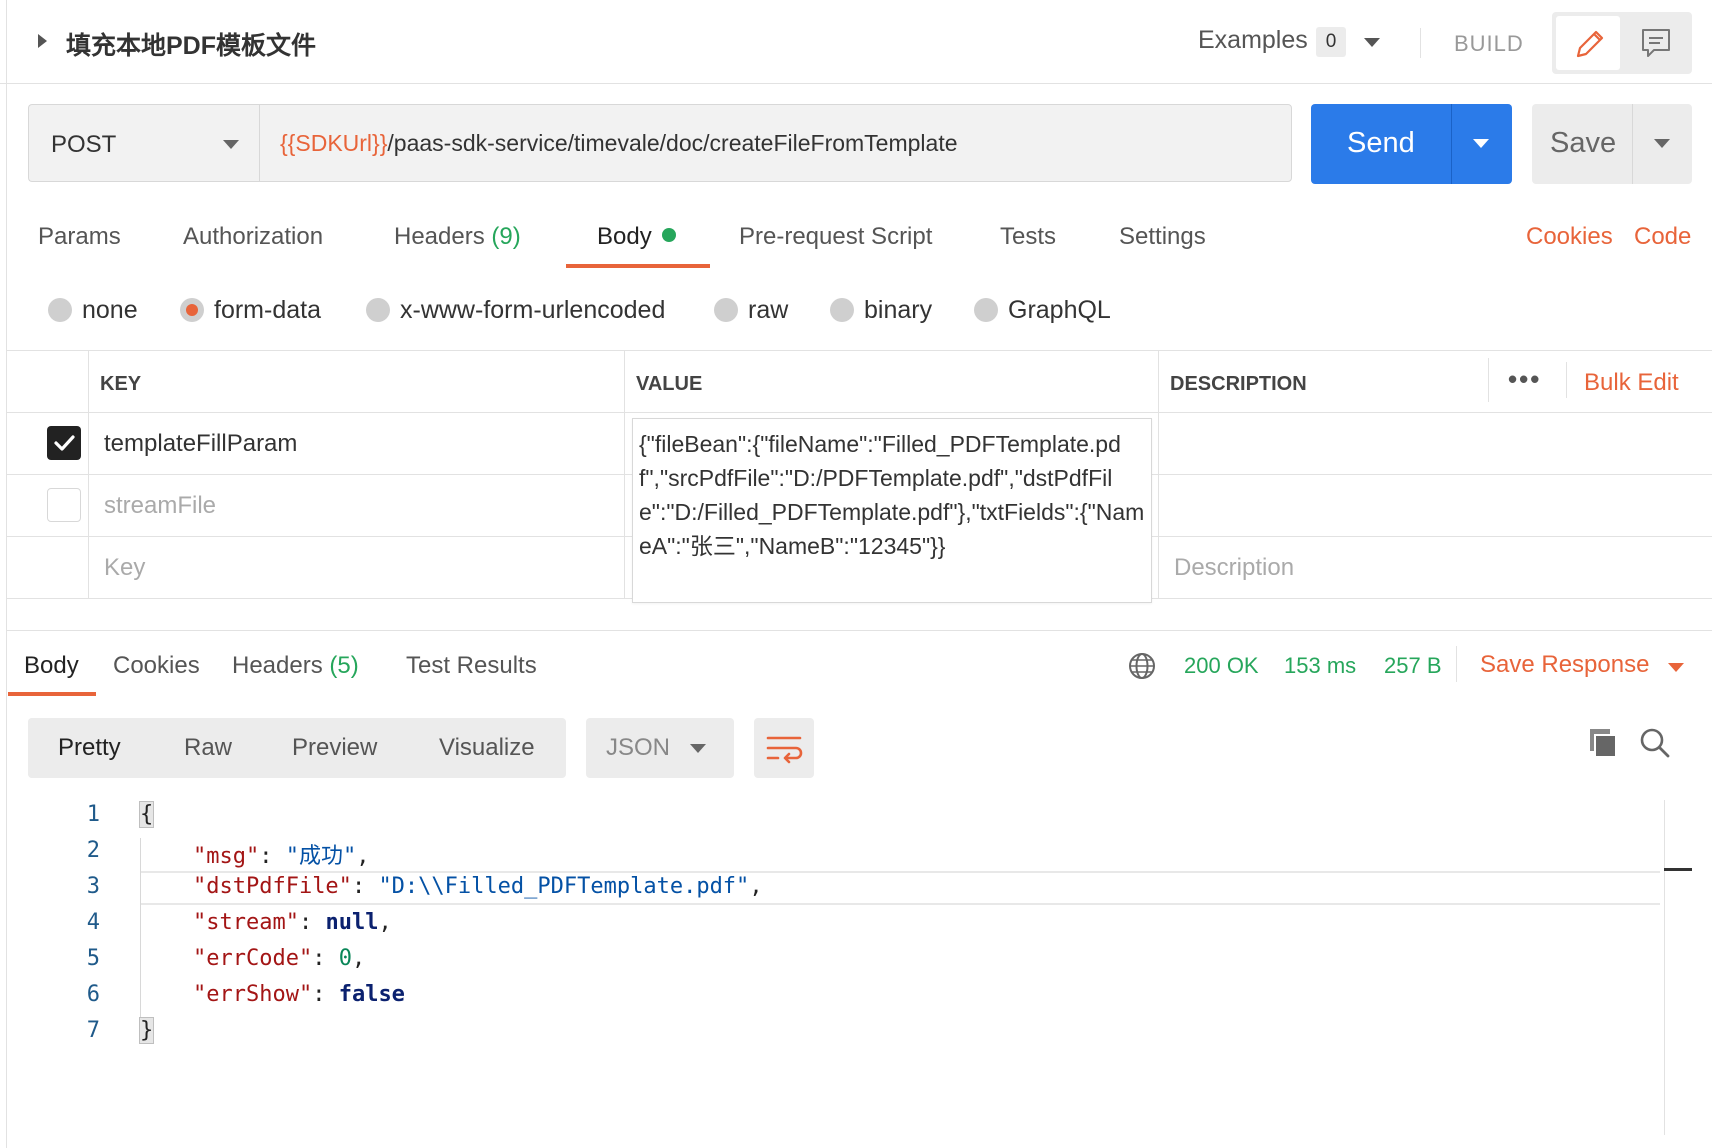  Describe the element at coordinates (1588, 43) in the screenshot. I see `edit-mode-button` at that location.